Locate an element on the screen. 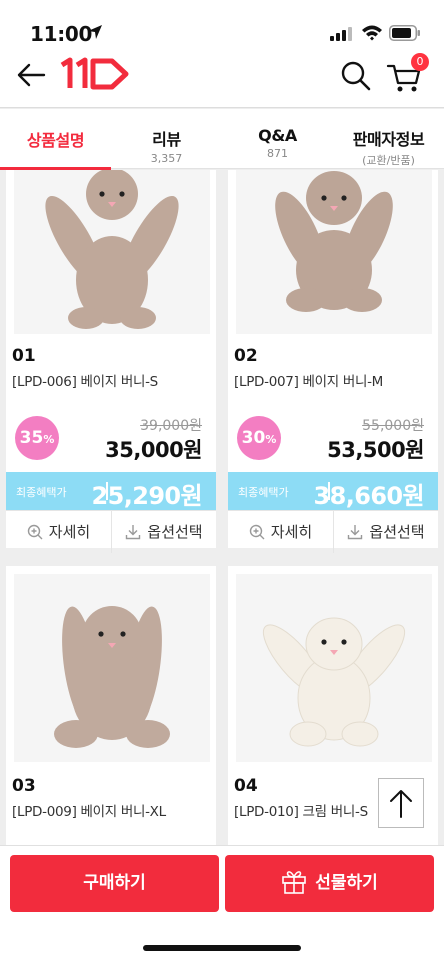  tab-description: 상품설명 is located at coordinates (55, 139).